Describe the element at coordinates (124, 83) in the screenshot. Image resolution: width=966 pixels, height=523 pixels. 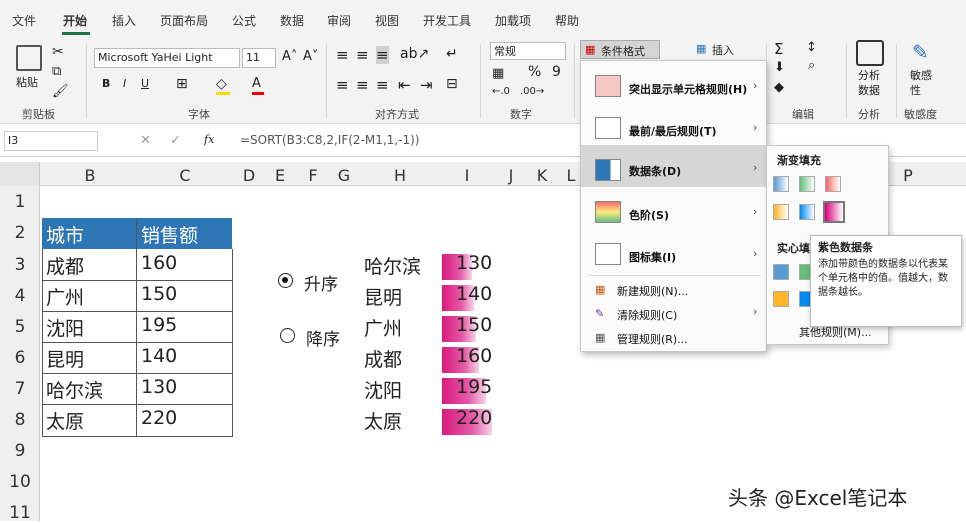
I see `italic-icon: I` at that location.